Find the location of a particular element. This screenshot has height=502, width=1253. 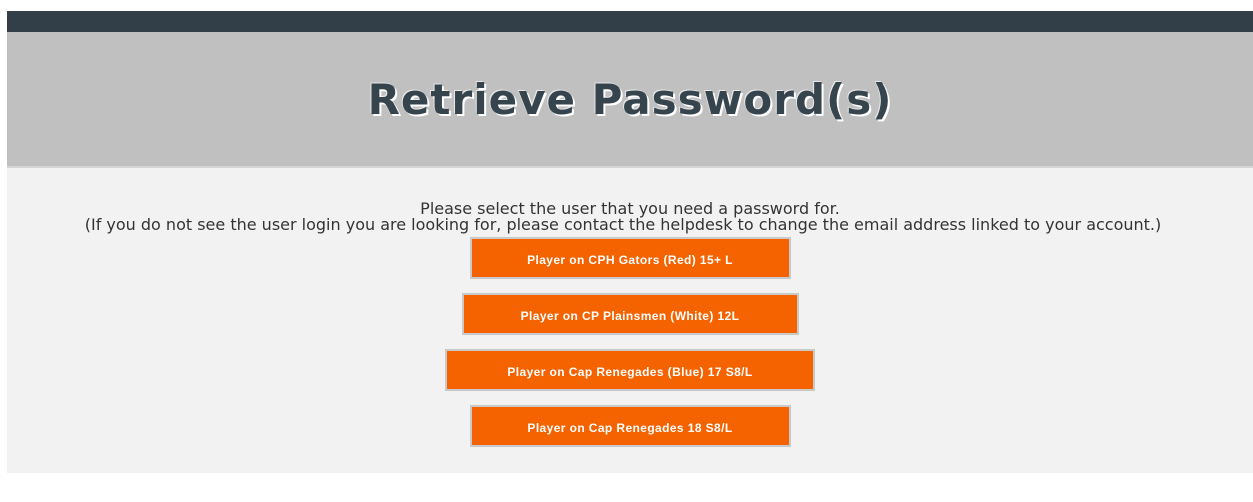

user-button-cap-renegades-18: Player on Cap Renegades 18 S8/L is located at coordinates (630, 426).